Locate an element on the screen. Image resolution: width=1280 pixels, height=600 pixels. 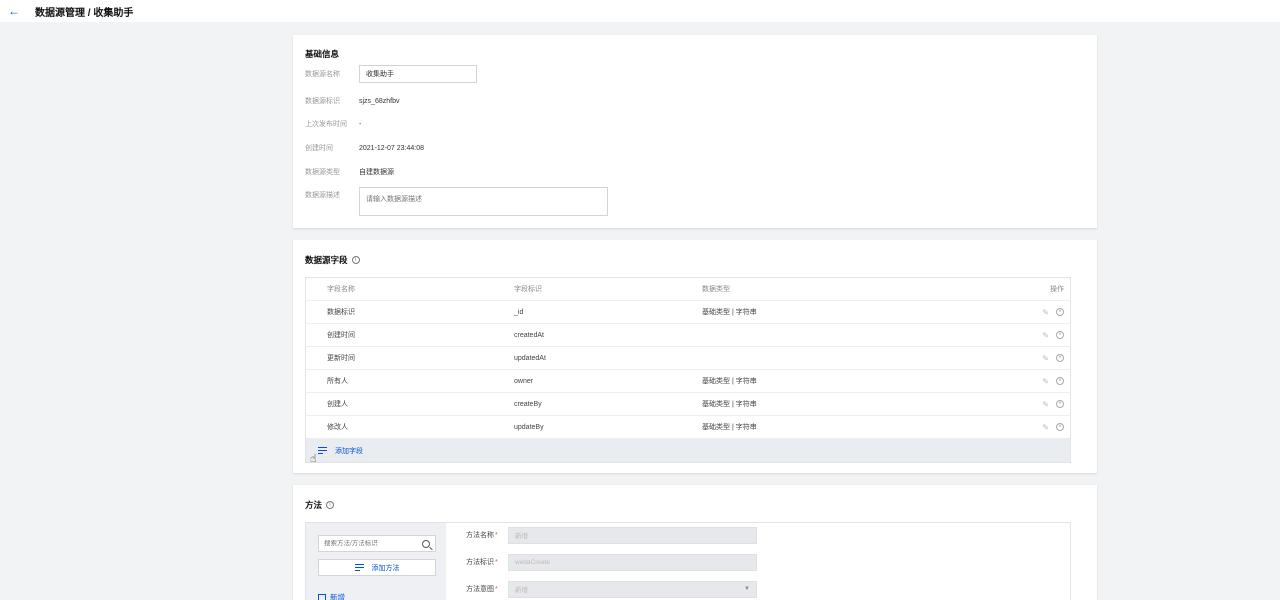
name-input is located at coordinates (418, 74).